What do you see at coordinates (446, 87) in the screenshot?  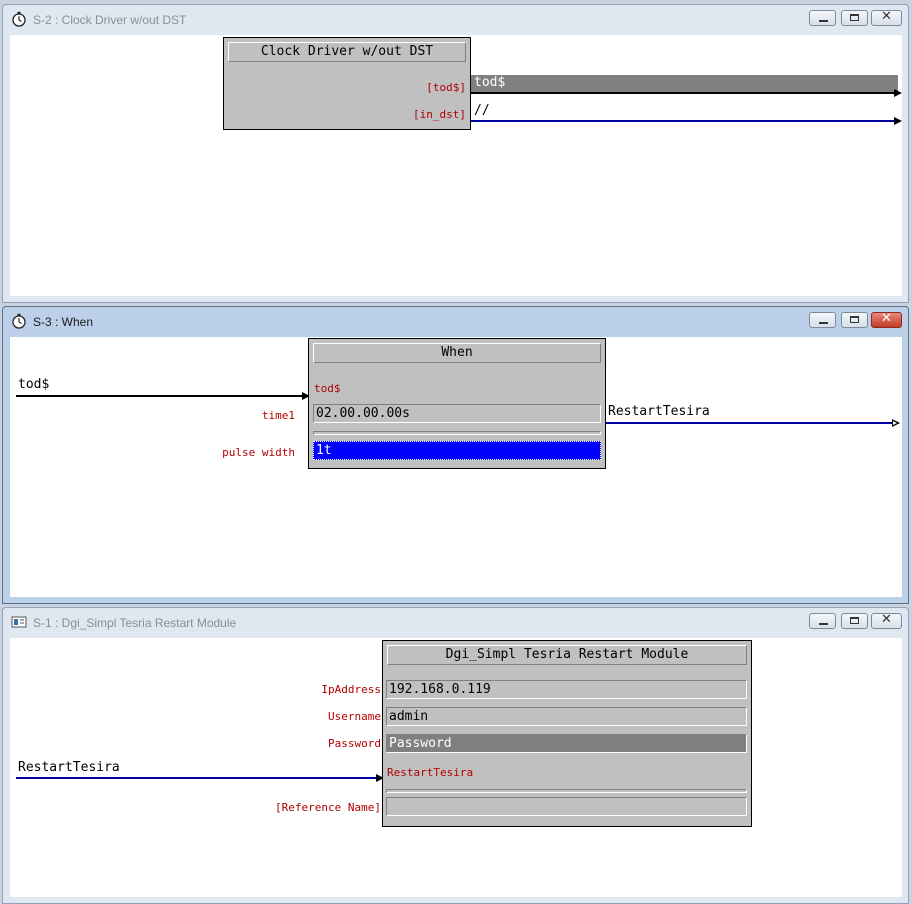 I see `output-label-tod: [tod$]` at bounding box center [446, 87].